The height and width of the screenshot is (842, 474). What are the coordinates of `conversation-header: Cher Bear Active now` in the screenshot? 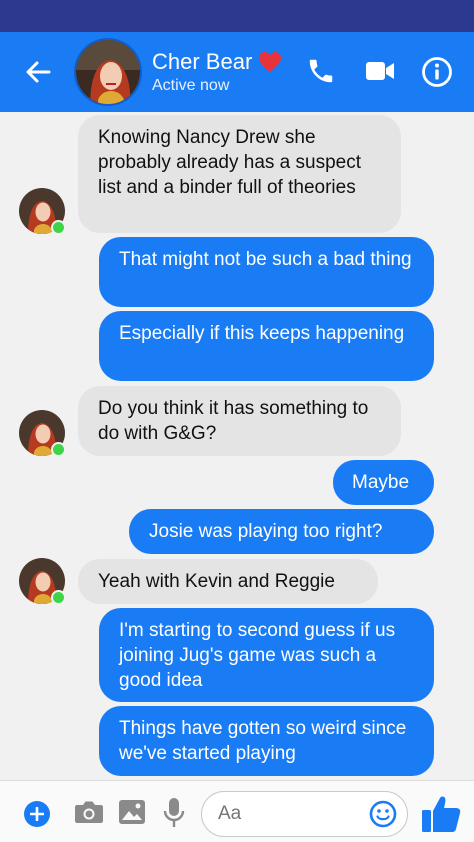 It's located at (237, 72).